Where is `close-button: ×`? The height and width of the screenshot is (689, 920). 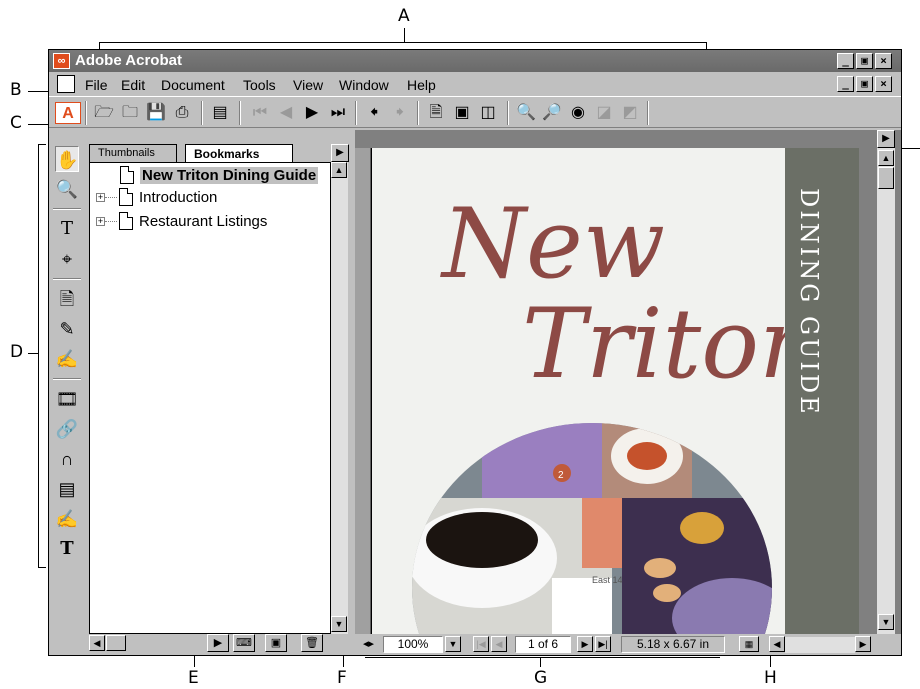 close-button: × is located at coordinates (883, 61).